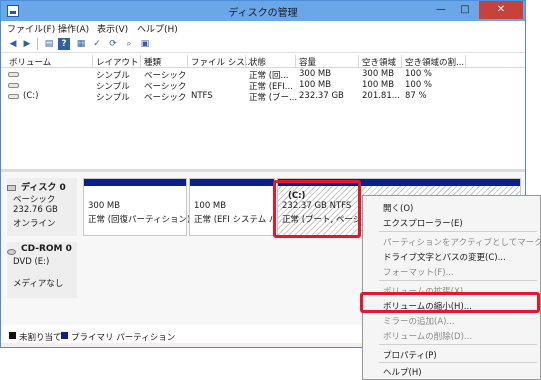  Describe the element at coordinates (97, 44) in the screenshot. I see `properties-icon: ✓` at that location.